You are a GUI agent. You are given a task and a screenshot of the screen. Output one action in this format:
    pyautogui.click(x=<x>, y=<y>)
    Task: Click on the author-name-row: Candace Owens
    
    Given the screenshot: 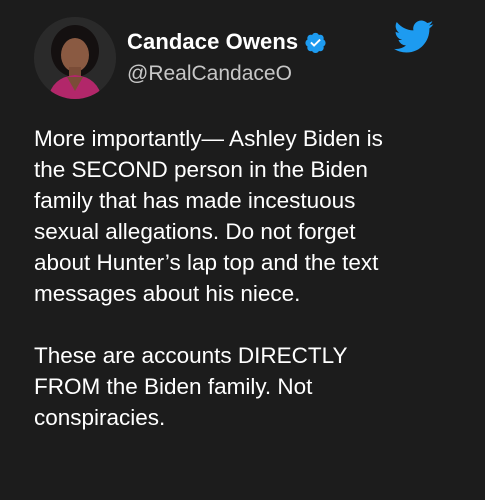 What is the action you would take?
    pyautogui.click(x=227, y=42)
    